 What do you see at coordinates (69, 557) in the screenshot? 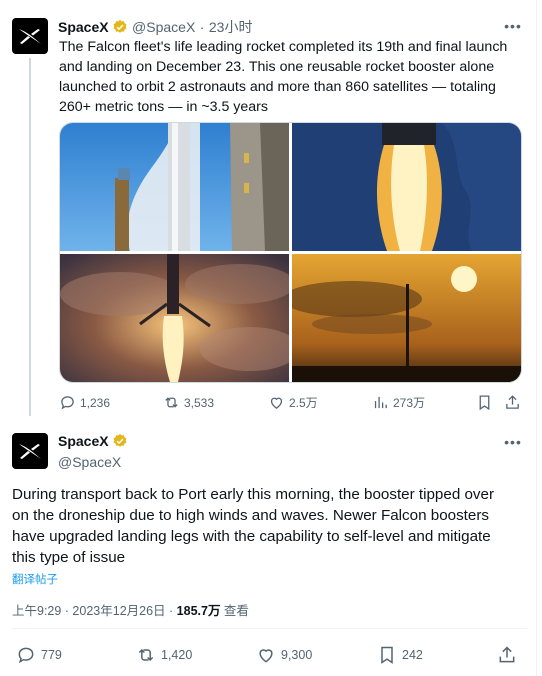
I see `tweet-text-line: this type of issue` at bounding box center [69, 557].